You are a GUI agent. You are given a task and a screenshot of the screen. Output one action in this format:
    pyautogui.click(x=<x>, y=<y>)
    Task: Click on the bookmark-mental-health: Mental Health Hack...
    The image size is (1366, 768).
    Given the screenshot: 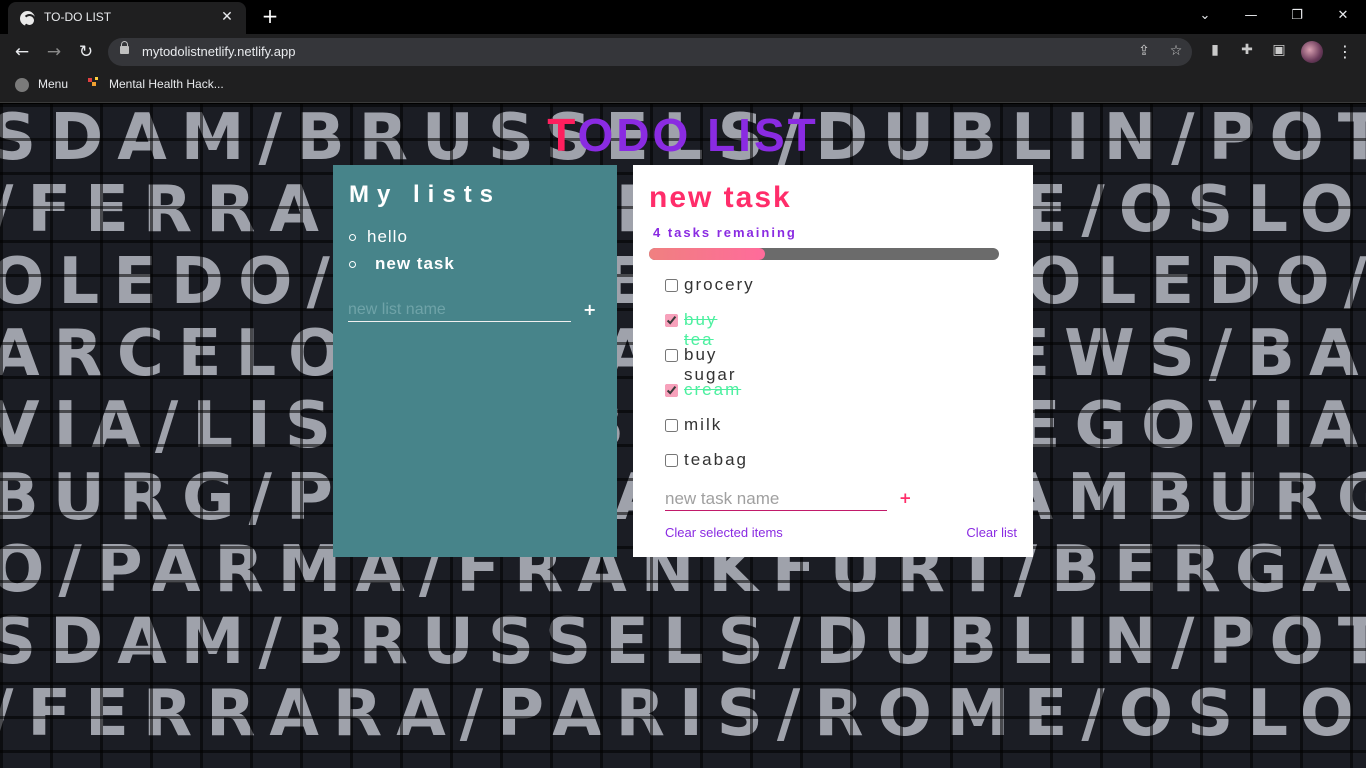 What is the action you would take?
    pyautogui.click(x=166, y=84)
    